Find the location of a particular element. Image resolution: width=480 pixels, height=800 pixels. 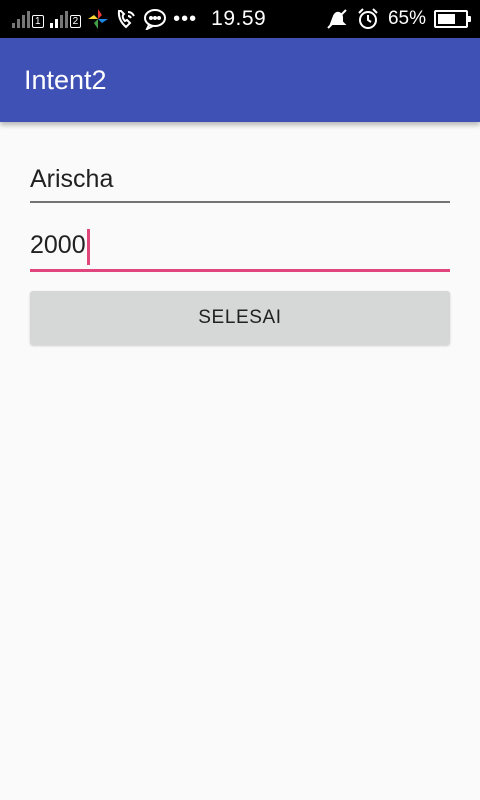

sim2-badge: 2 is located at coordinates (75, 21).